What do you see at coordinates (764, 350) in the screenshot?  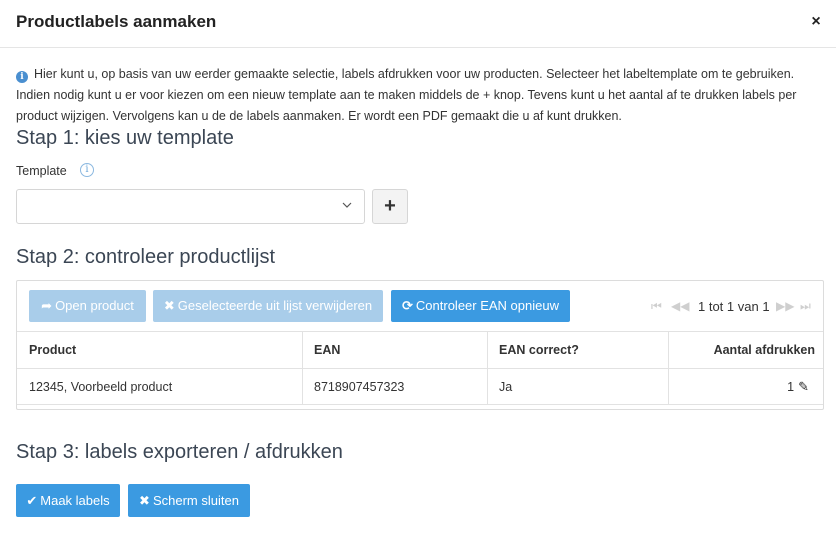 I see `col-aantal-header: Aantal afdrukken` at bounding box center [764, 350].